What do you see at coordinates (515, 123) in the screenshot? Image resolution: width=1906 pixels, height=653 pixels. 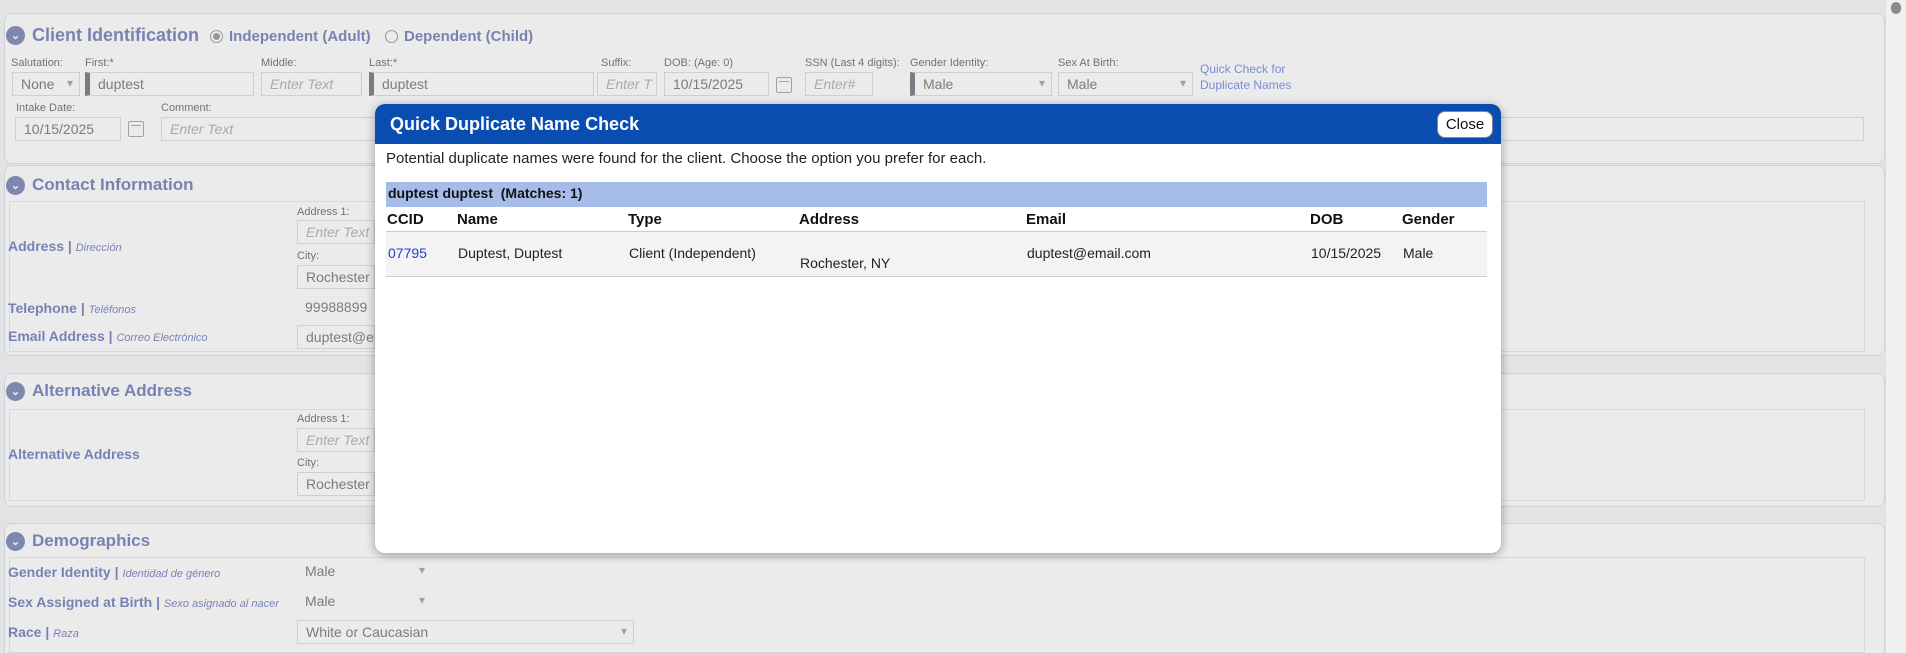 I see `modal-title: Quick Duplicate Name Check` at bounding box center [515, 123].